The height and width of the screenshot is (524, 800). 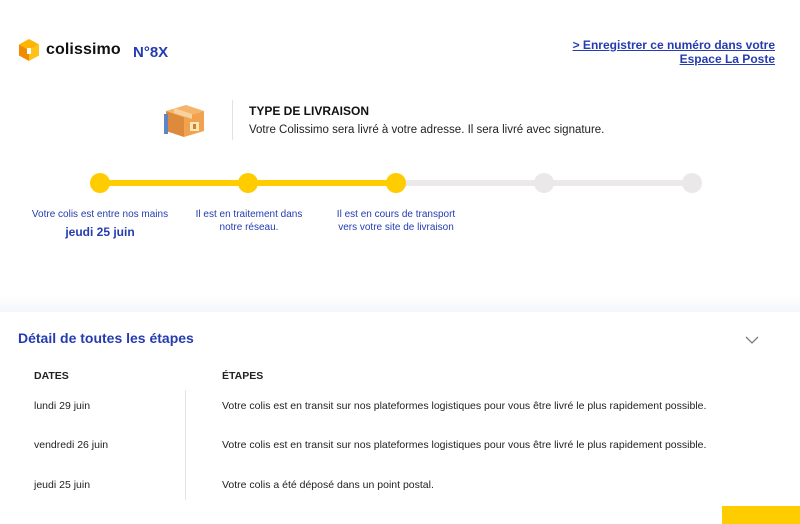 What do you see at coordinates (761, 515) in the screenshot?
I see `yellow-accent-block` at bounding box center [761, 515].